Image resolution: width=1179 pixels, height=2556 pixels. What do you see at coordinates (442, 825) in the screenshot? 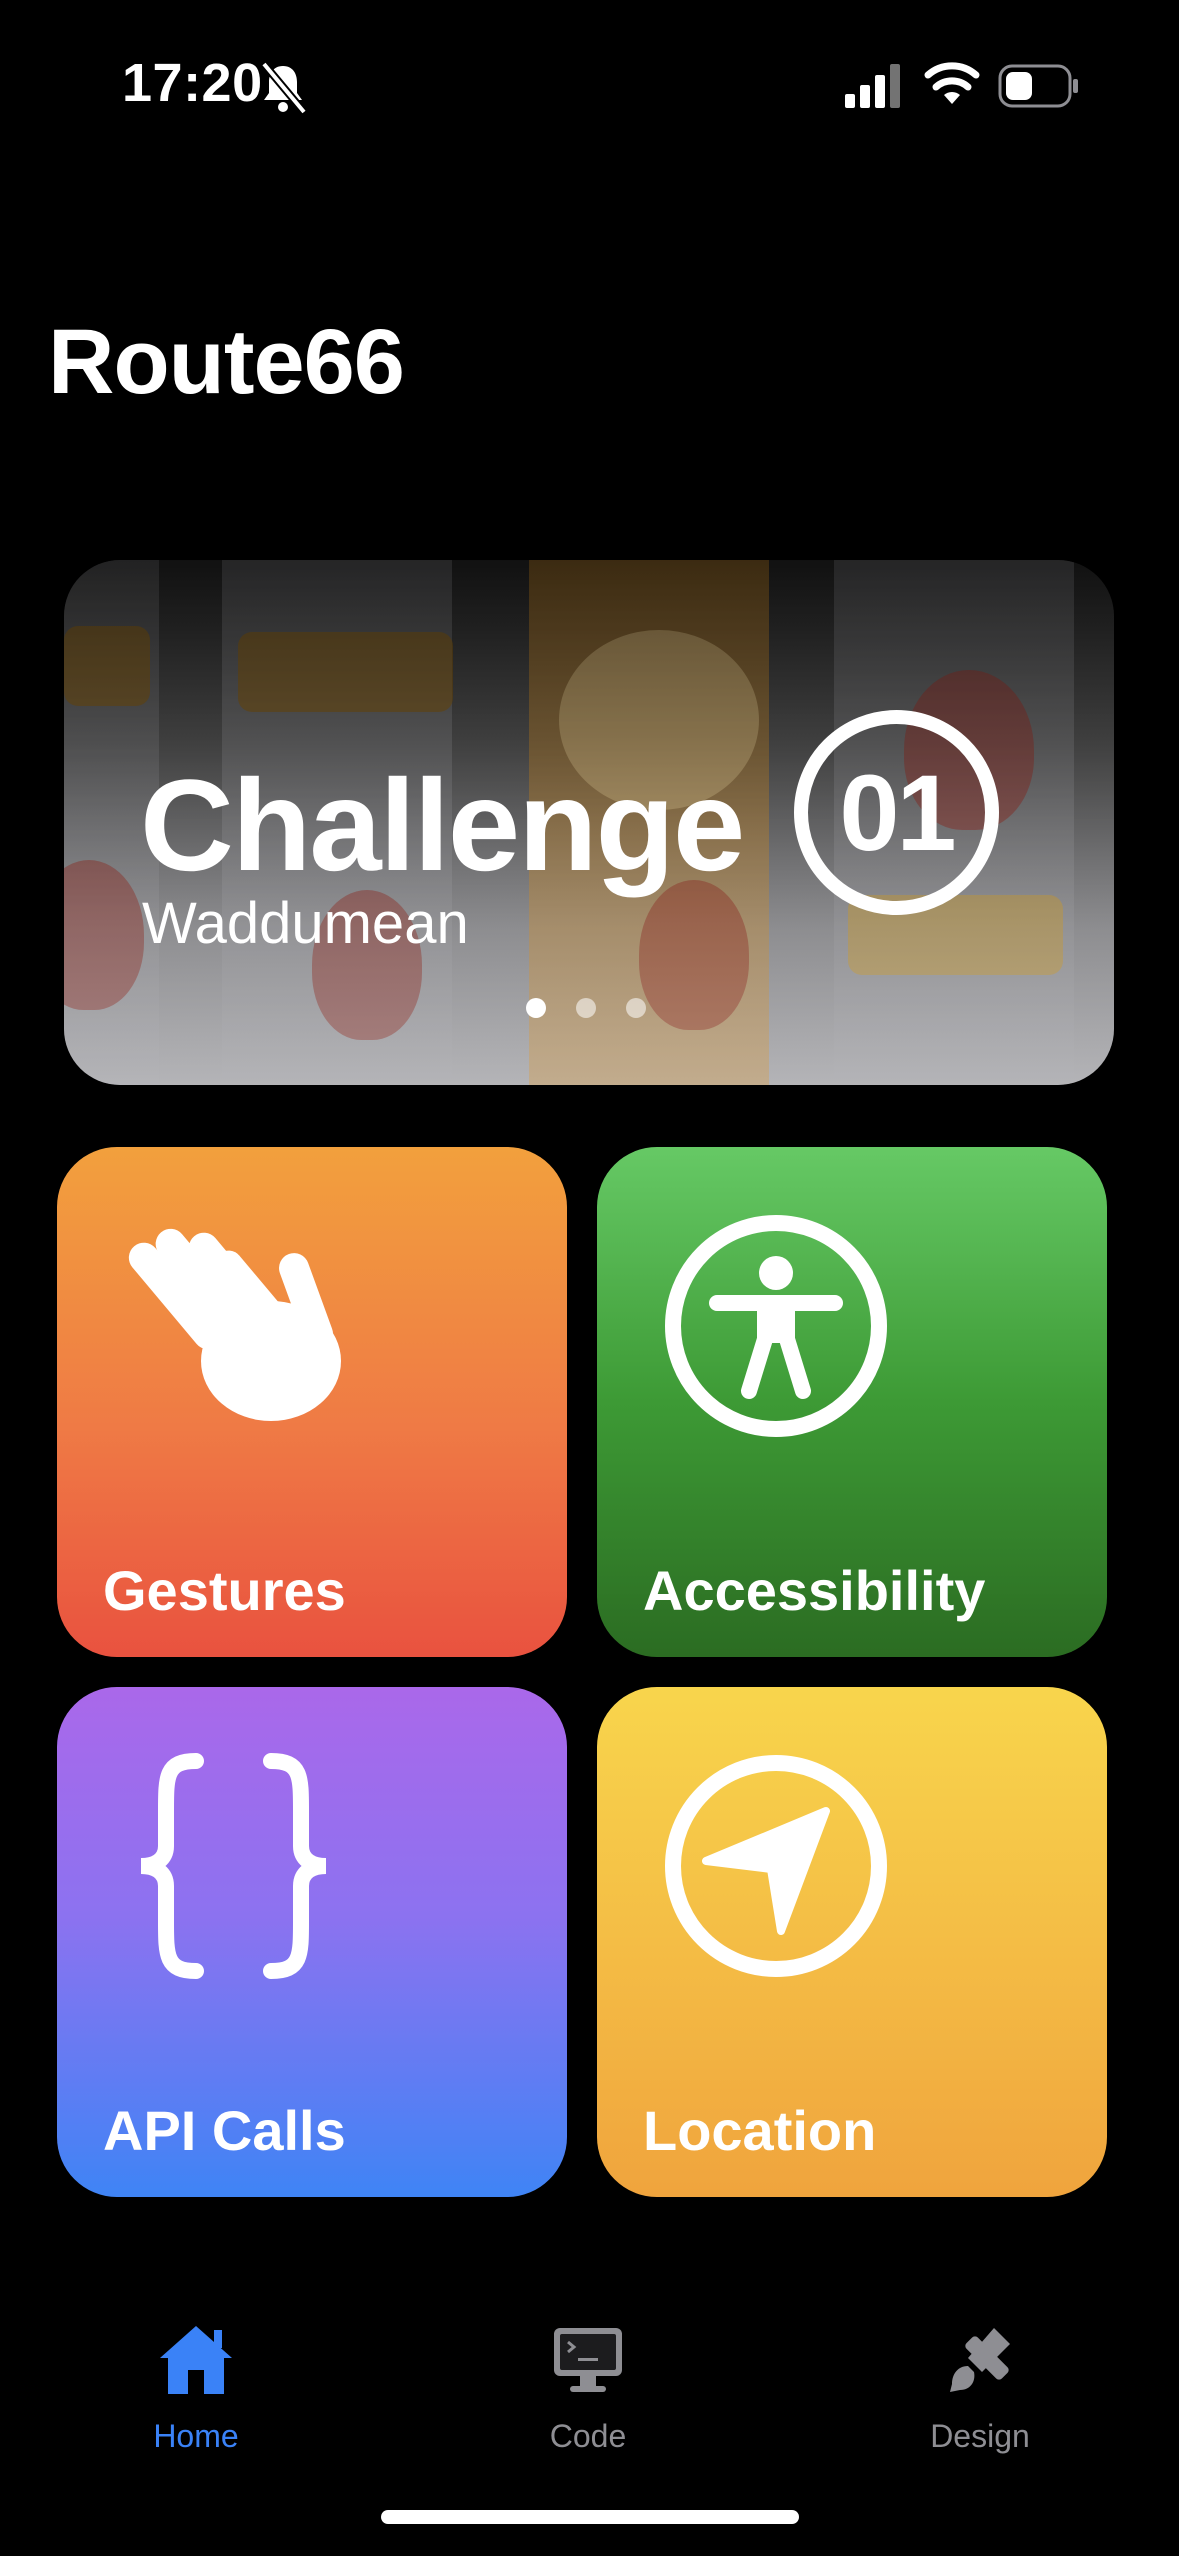
I see `challenge-title: Challenge` at bounding box center [442, 825].